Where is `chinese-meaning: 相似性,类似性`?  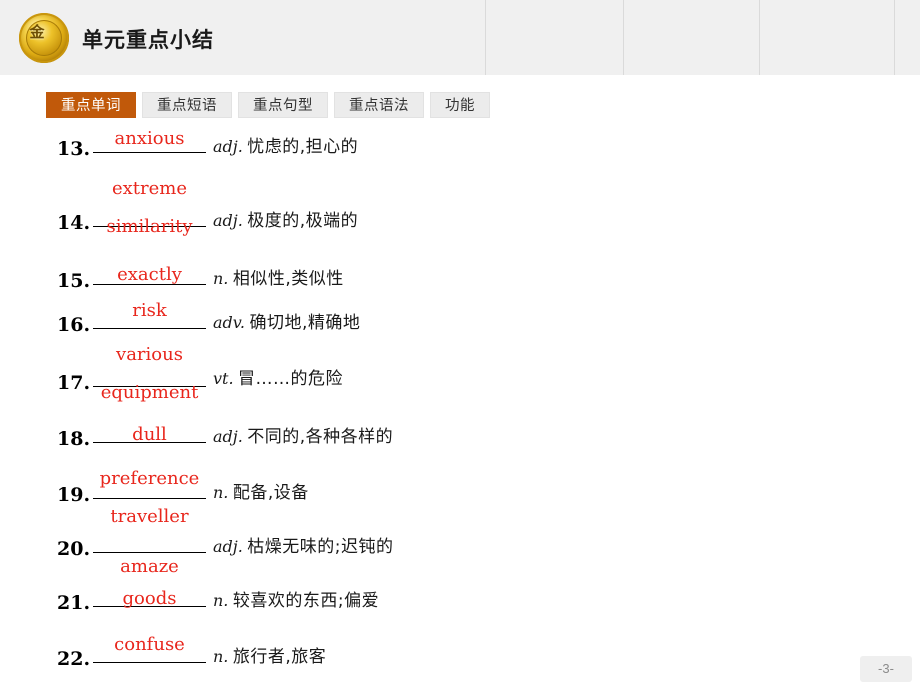
chinese-meaning: 相似性,类似性 is located at coordinates (288, 279).